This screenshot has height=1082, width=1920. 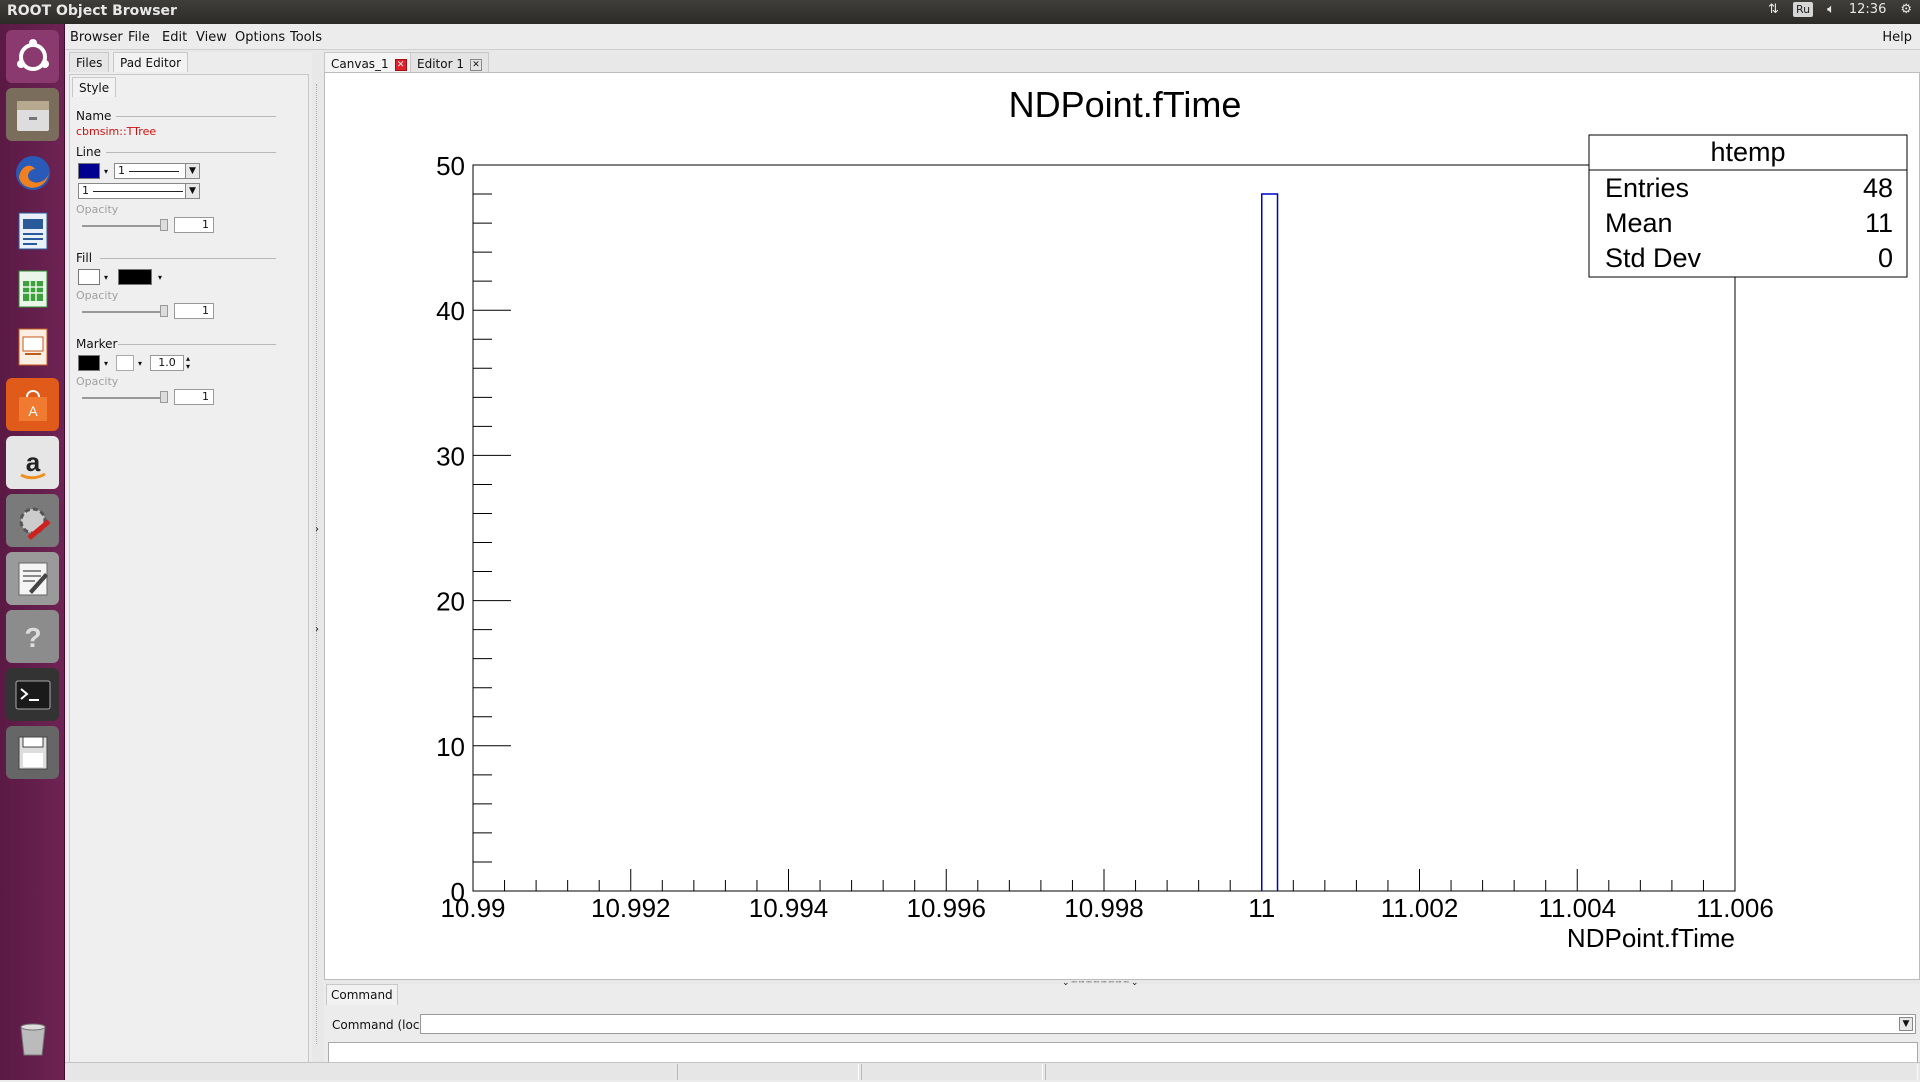 I want to click on line-color-swatch, so click(x=89, y=171).